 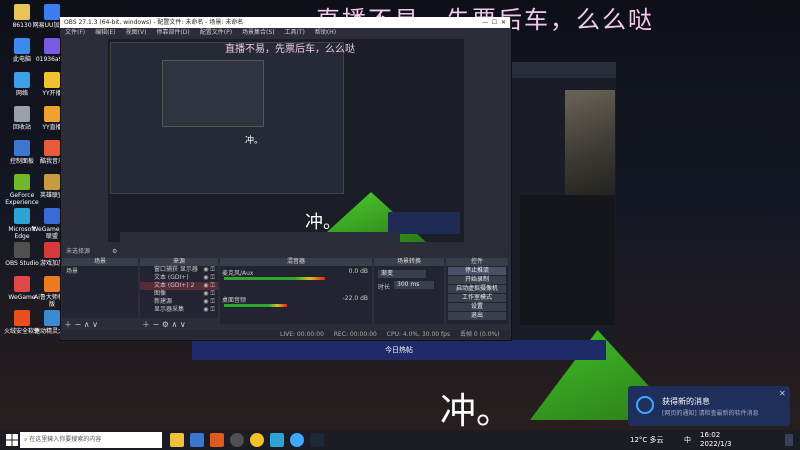 What do you see at coordinates (164, 324) in the screenshot?
I see `source-controls: ＋ − ⚙ ∧ ∨` at bounding box center [164, 324].